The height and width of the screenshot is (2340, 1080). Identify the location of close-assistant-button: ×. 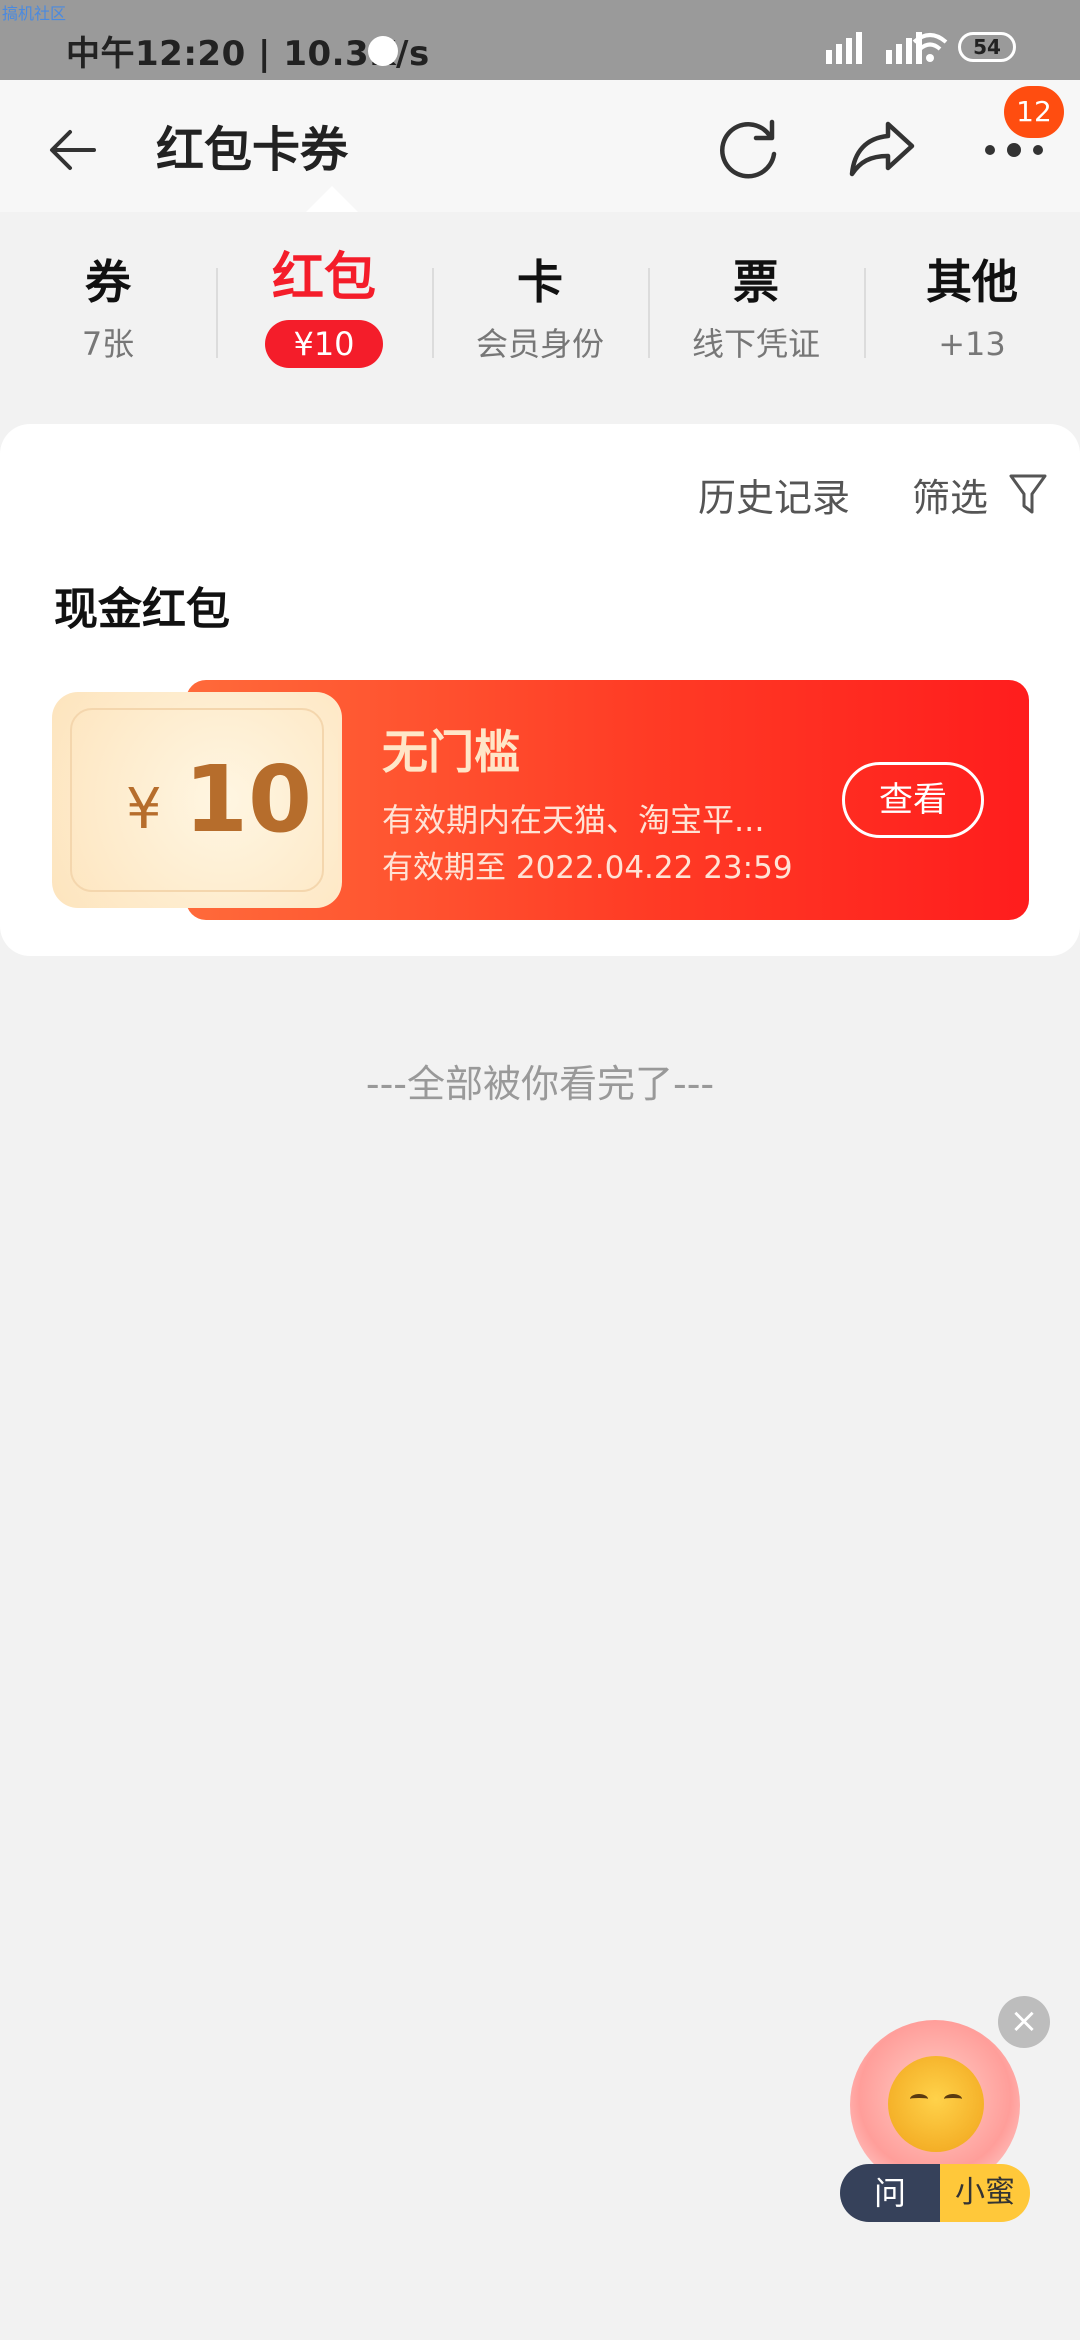
(1024, 2022).